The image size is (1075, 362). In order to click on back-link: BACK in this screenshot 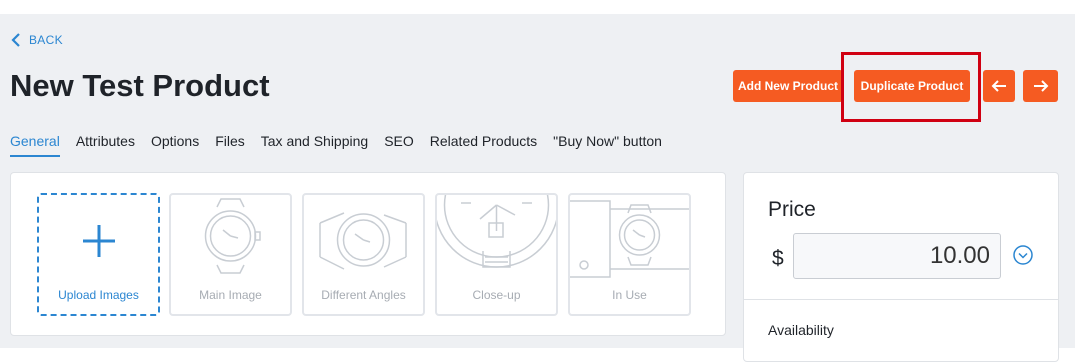, I will do `click(37, 40)`.